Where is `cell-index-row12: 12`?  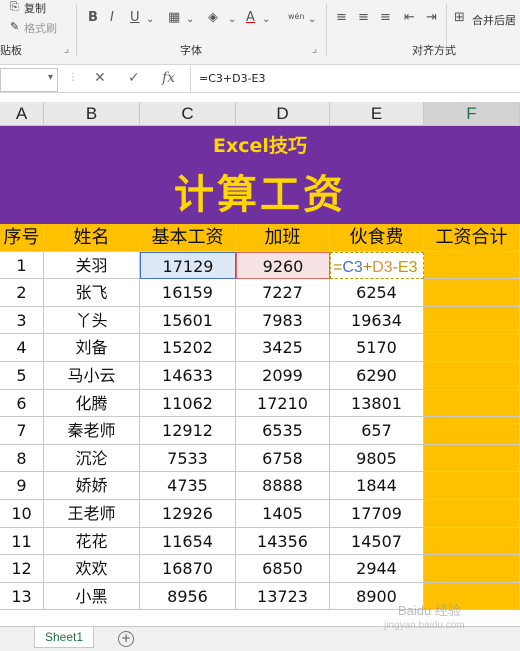
cell-index-row12: 12 is located at coordinates (22, 569).